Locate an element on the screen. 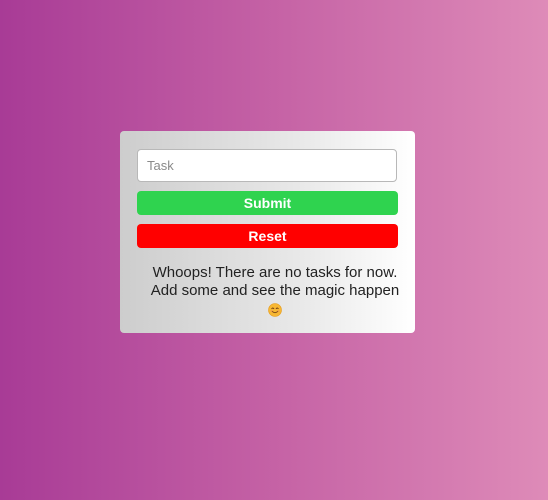 The image size is (548, 500). smiling-face-icon is located at coordinates (275, 310).